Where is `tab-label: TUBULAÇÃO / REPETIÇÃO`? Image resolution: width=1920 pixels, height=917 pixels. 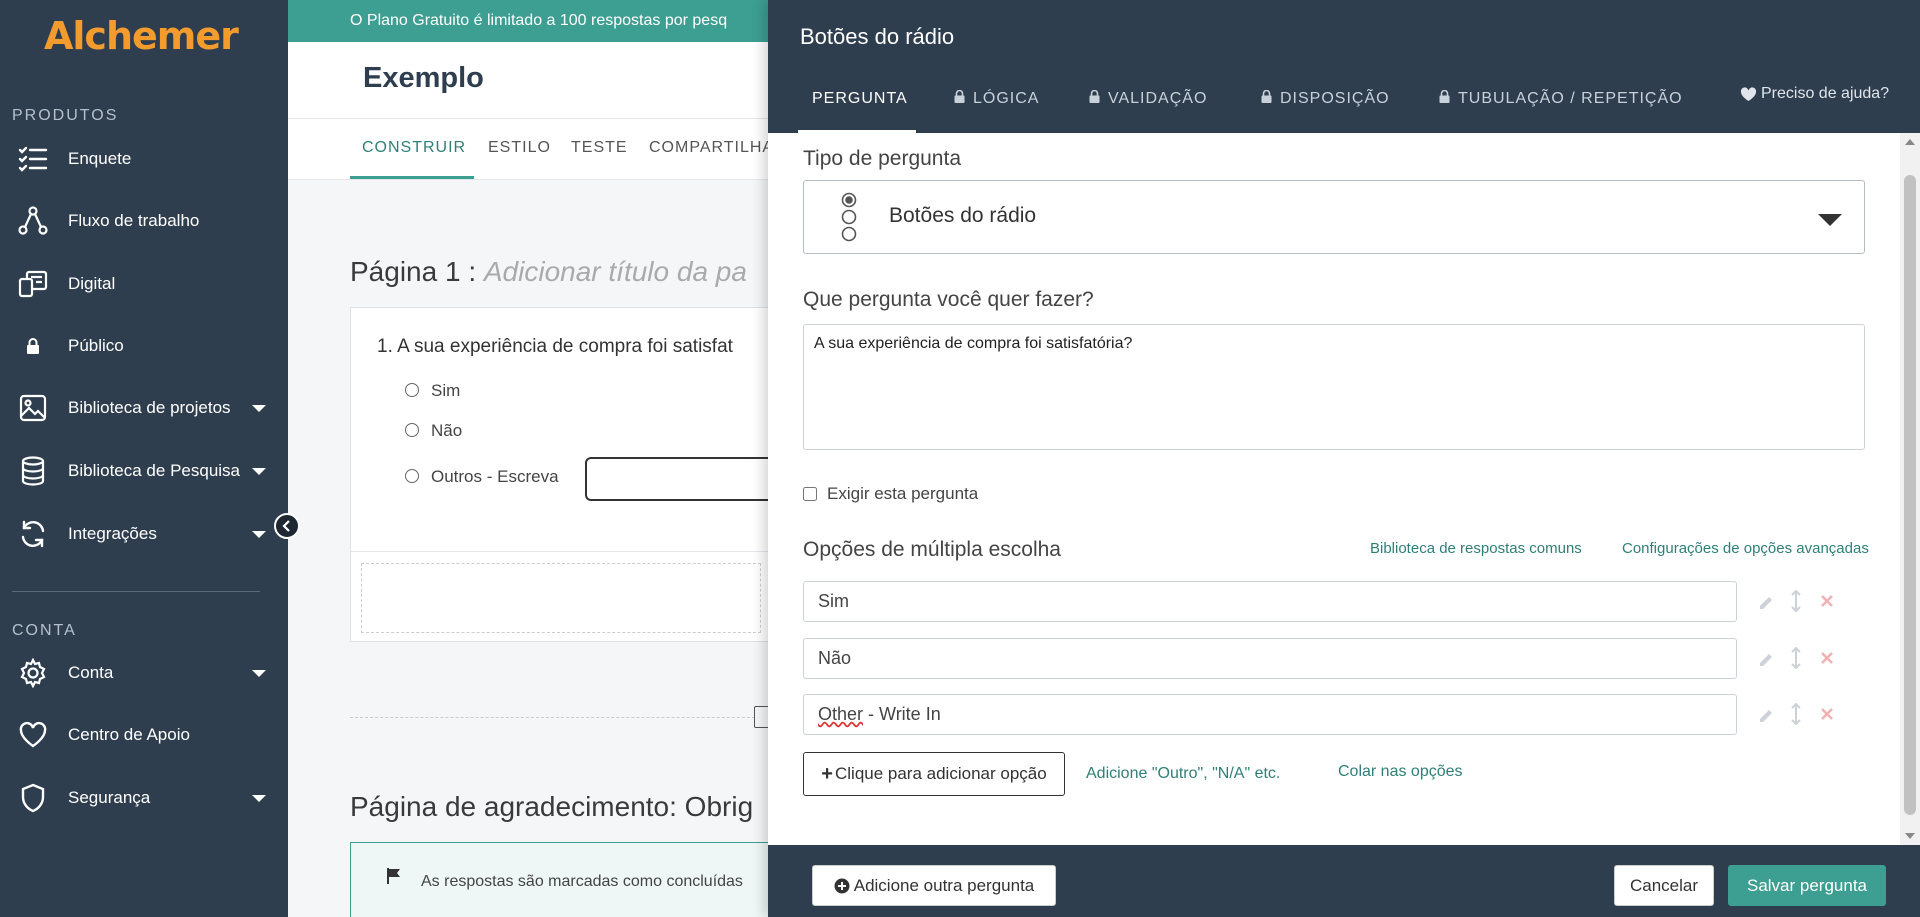
tab-label: TUBULAÇÃO / REPETIÇÃO is located at coordinates (1570, 98).